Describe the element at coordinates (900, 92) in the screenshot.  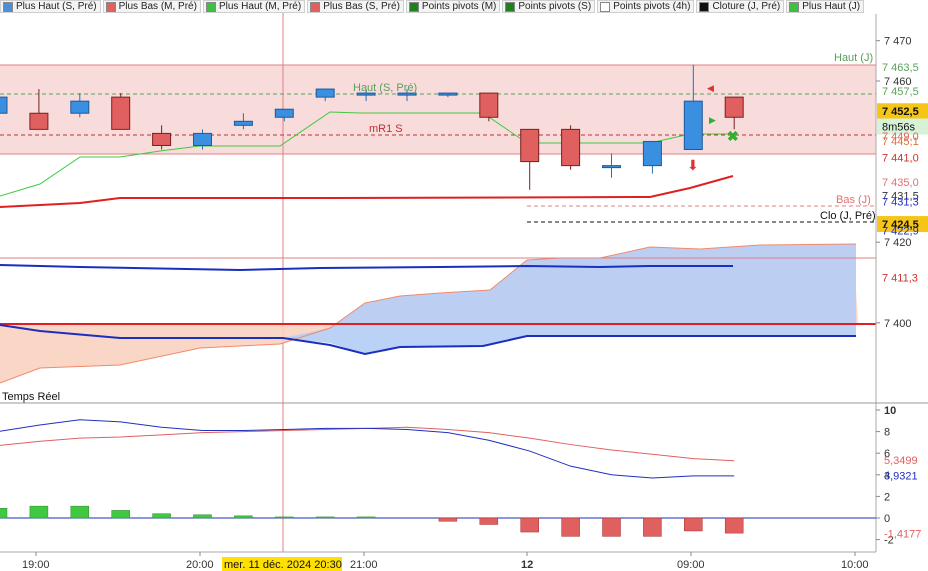
I see `price-tag: 7 457,5` at that location.